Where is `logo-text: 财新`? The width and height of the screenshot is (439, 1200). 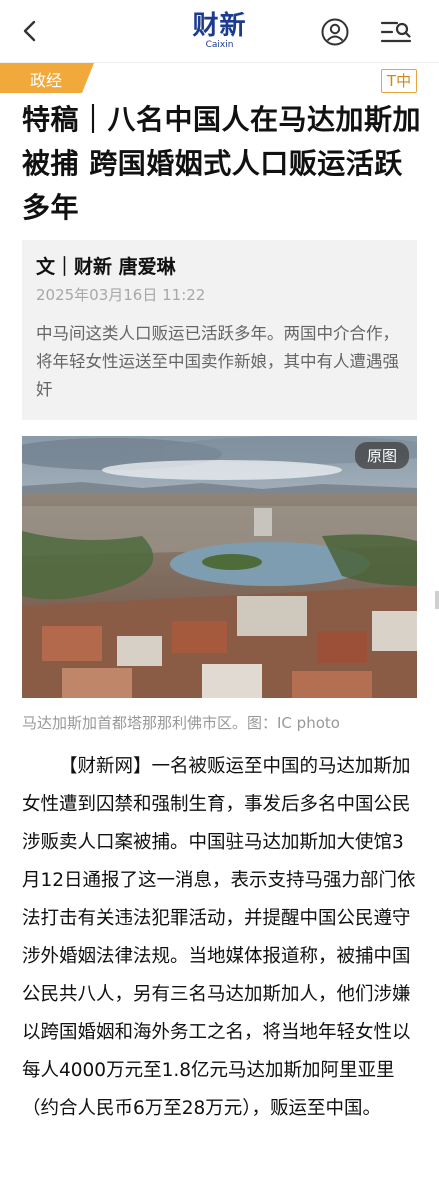 logo-text: 财新 is located at coordinates (219, 26).